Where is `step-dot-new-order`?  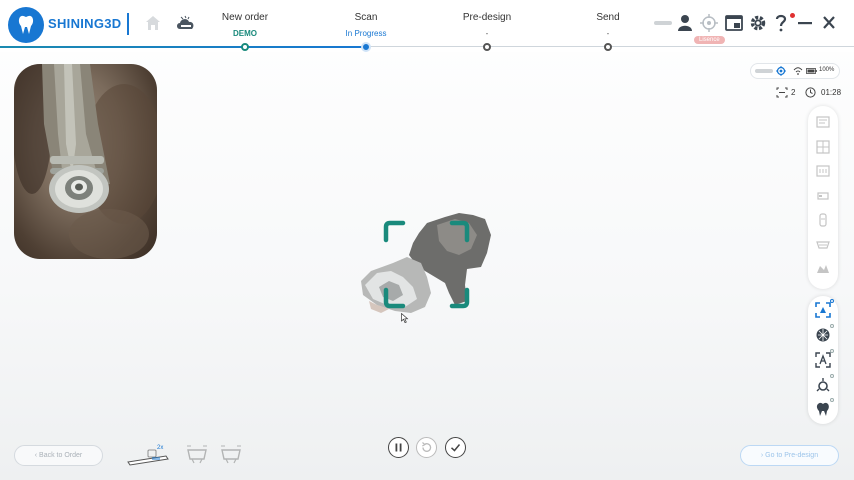 step-dot-new-order is located at coordinates (245, 47).